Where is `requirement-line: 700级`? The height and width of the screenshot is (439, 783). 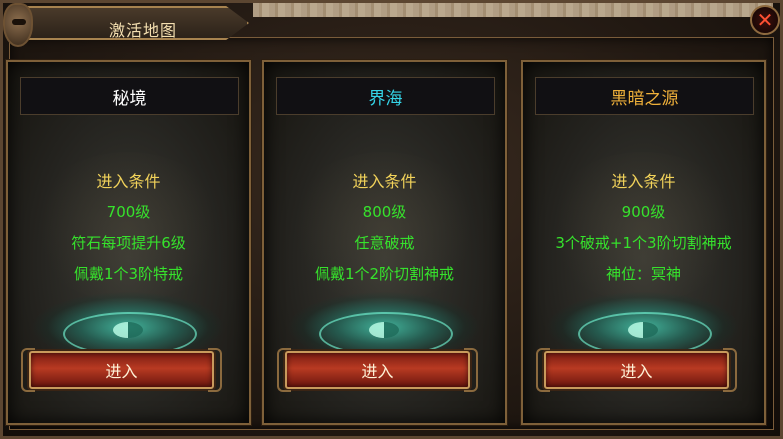 requirement-line: 700级 is located at coordinates (128, 212).